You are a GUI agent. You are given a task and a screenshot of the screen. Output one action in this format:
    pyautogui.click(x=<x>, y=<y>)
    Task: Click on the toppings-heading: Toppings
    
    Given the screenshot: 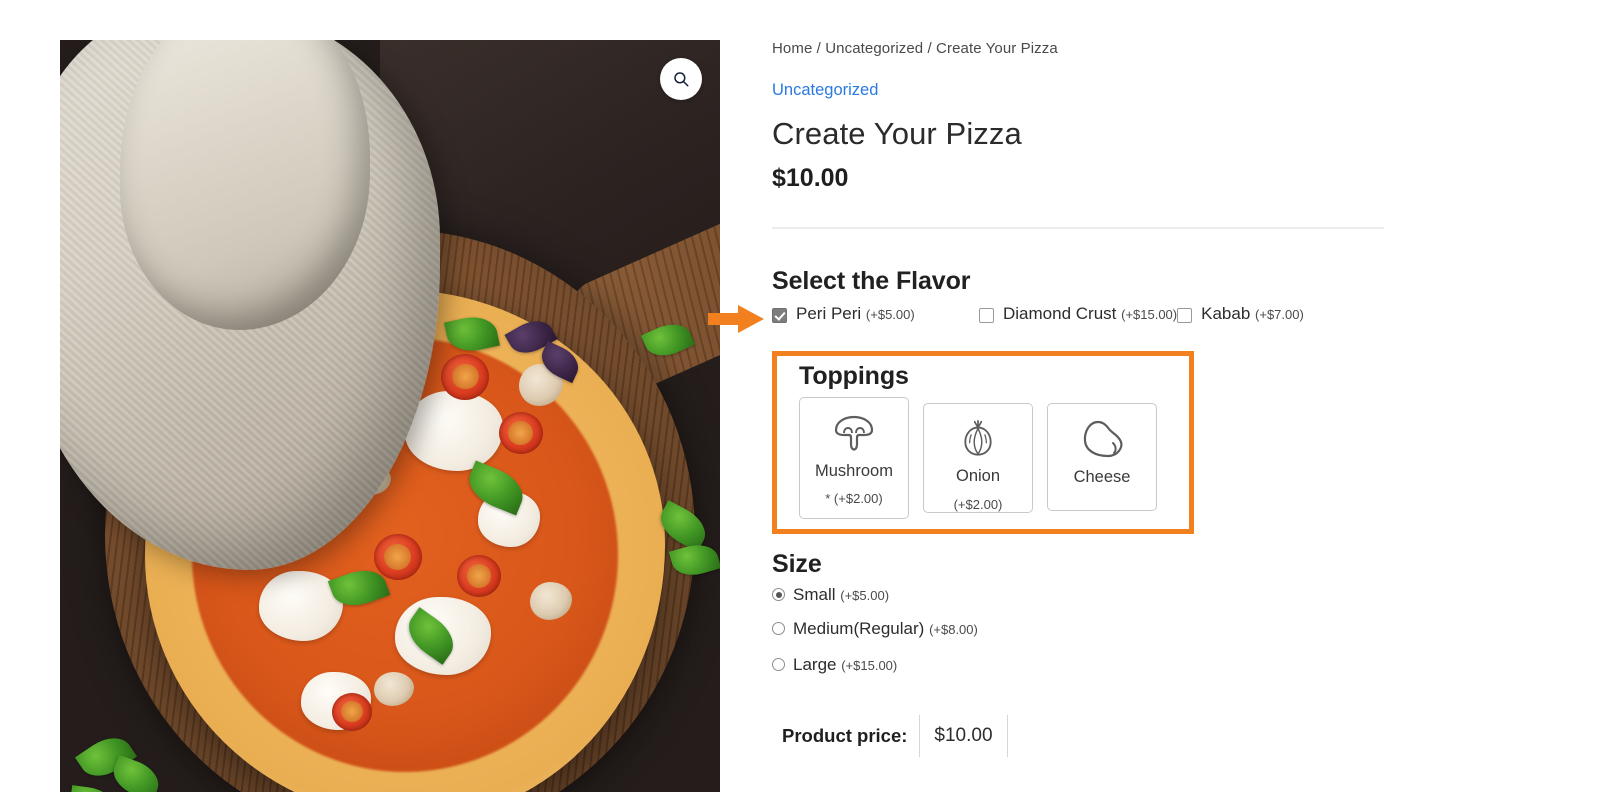 What is the action you would take?
    pyautogui.click(x=854, y=375)
    